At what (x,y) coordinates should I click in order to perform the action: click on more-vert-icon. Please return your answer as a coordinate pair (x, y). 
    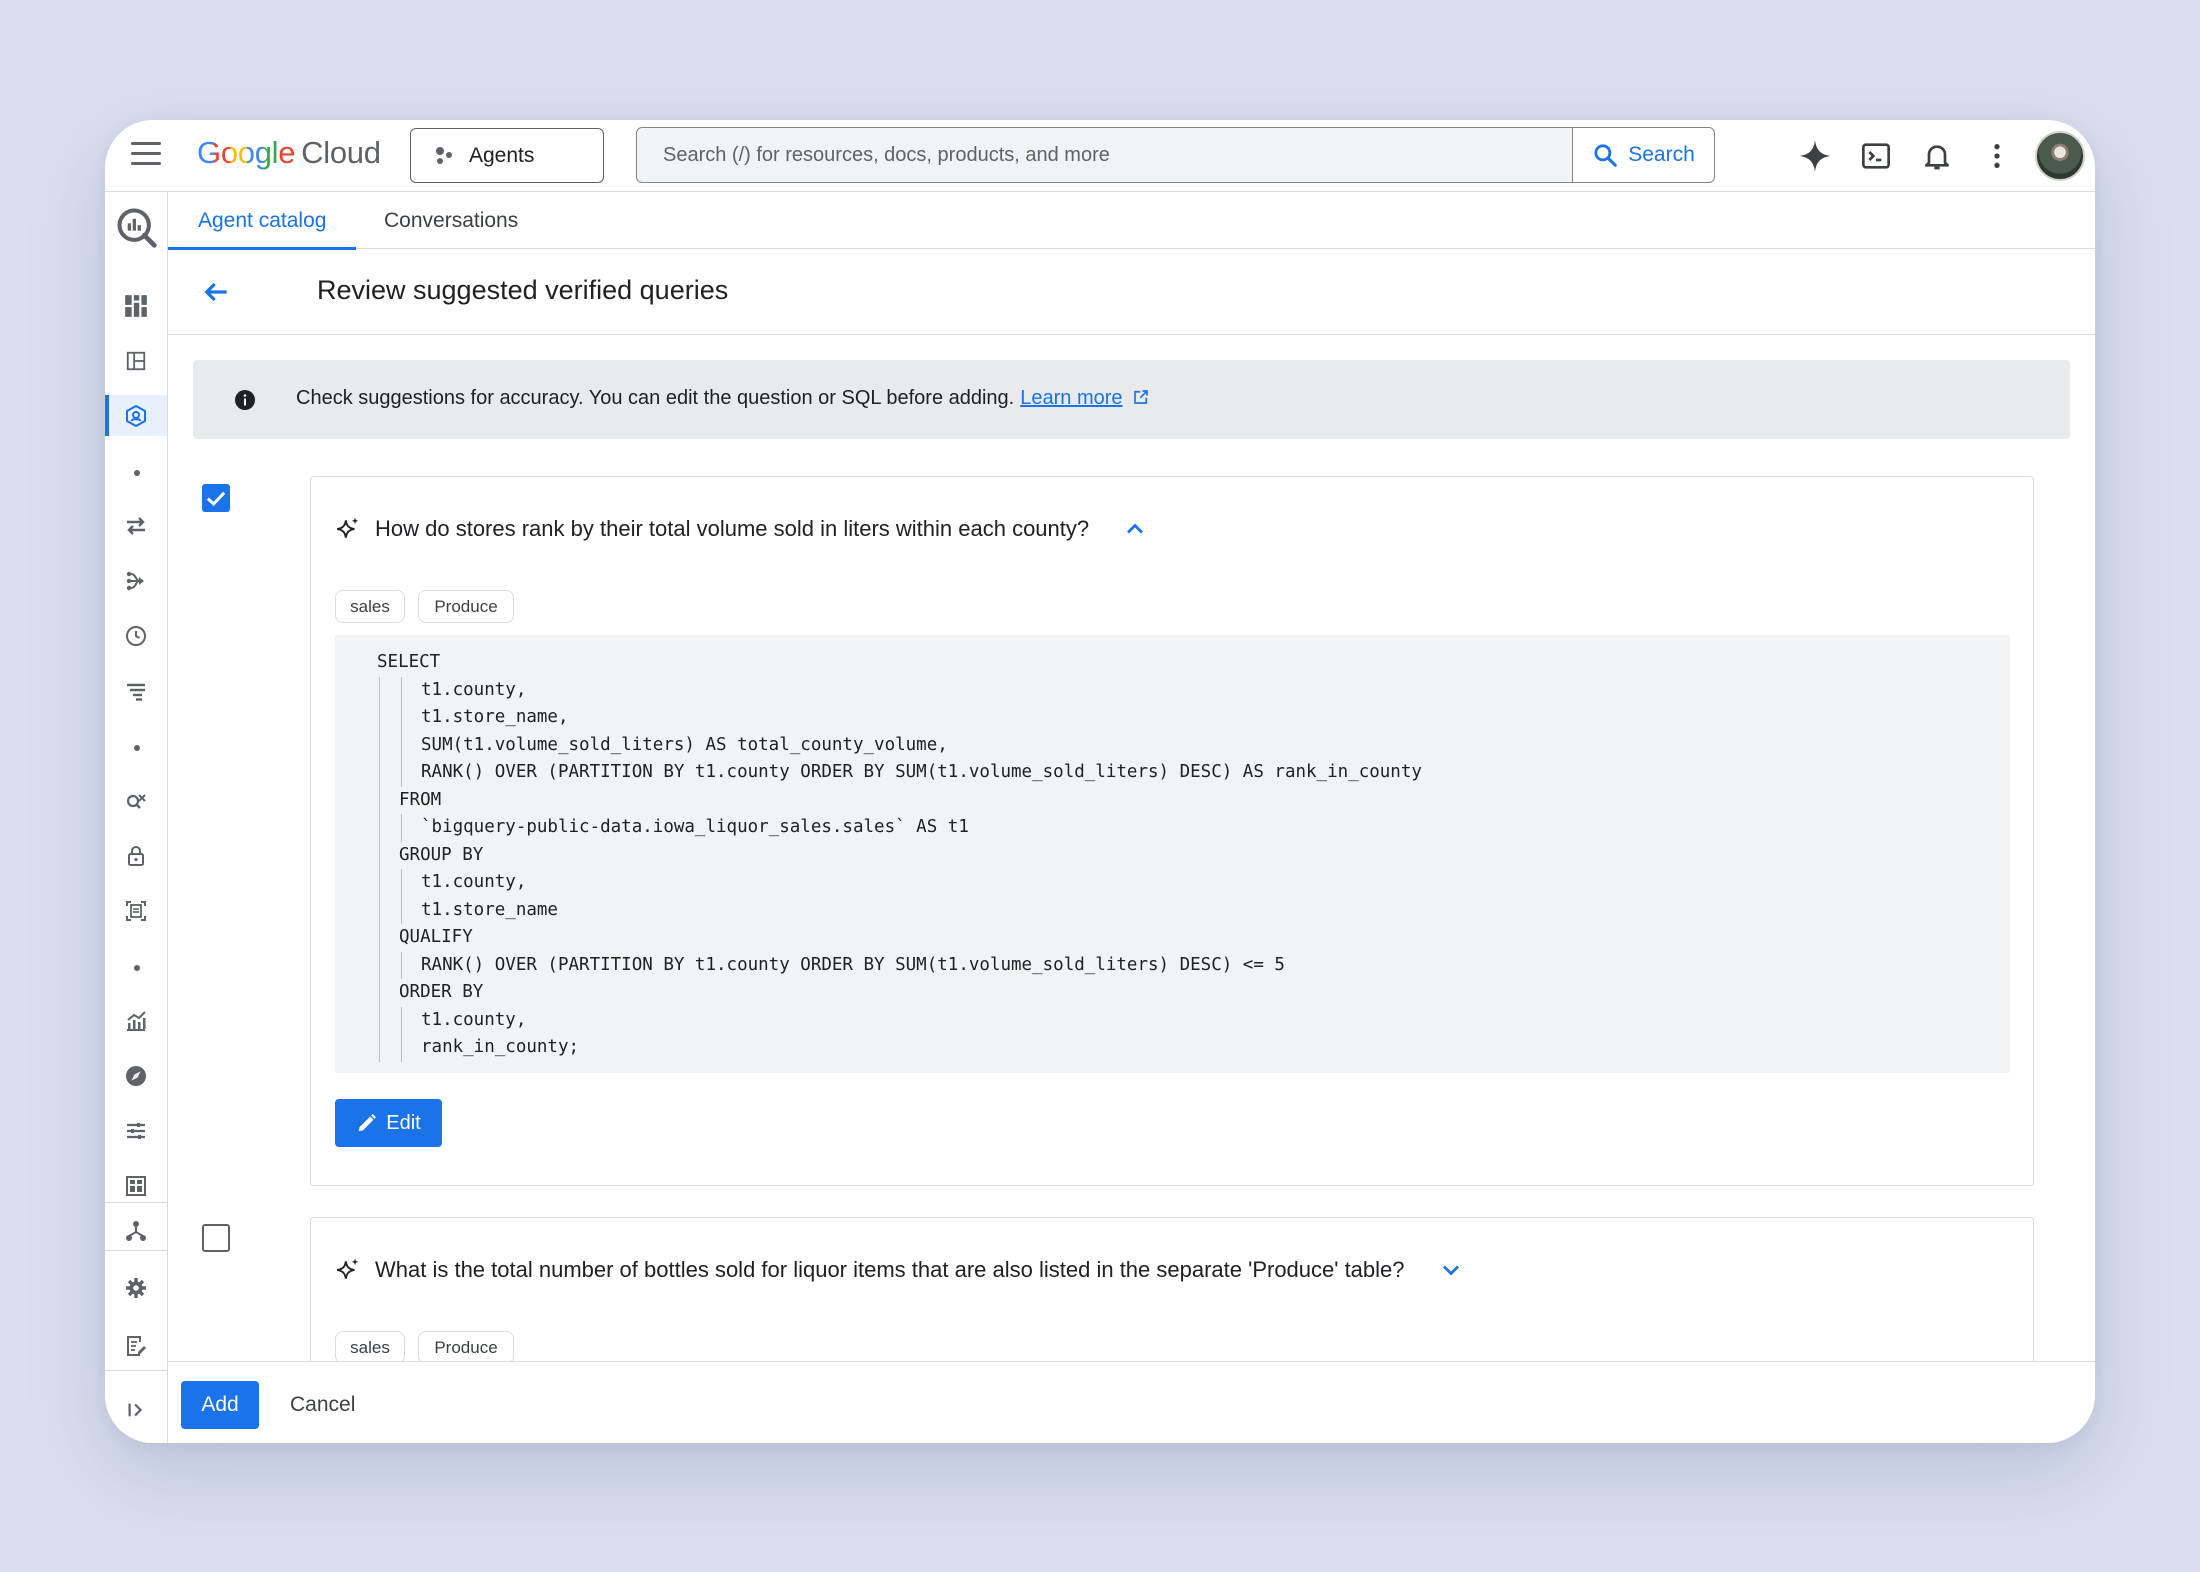
    Looking at the image, I should click on (1997, 156).